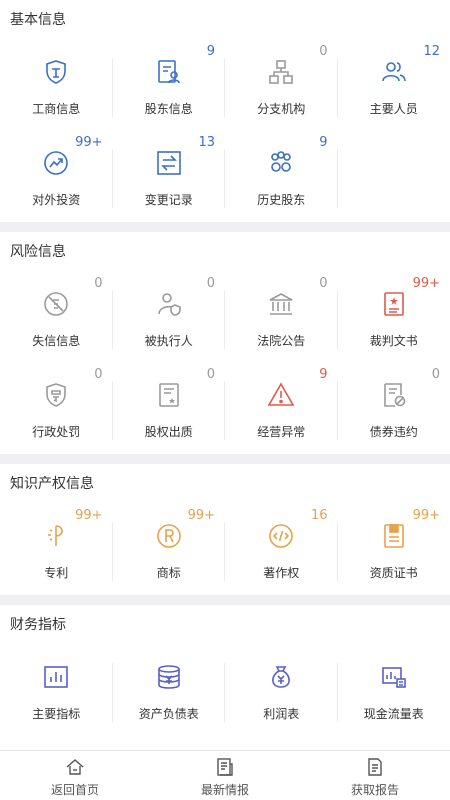  Describe the element at coordinates (56, 72) in the screenshot. I see `shield-icon` at that location.